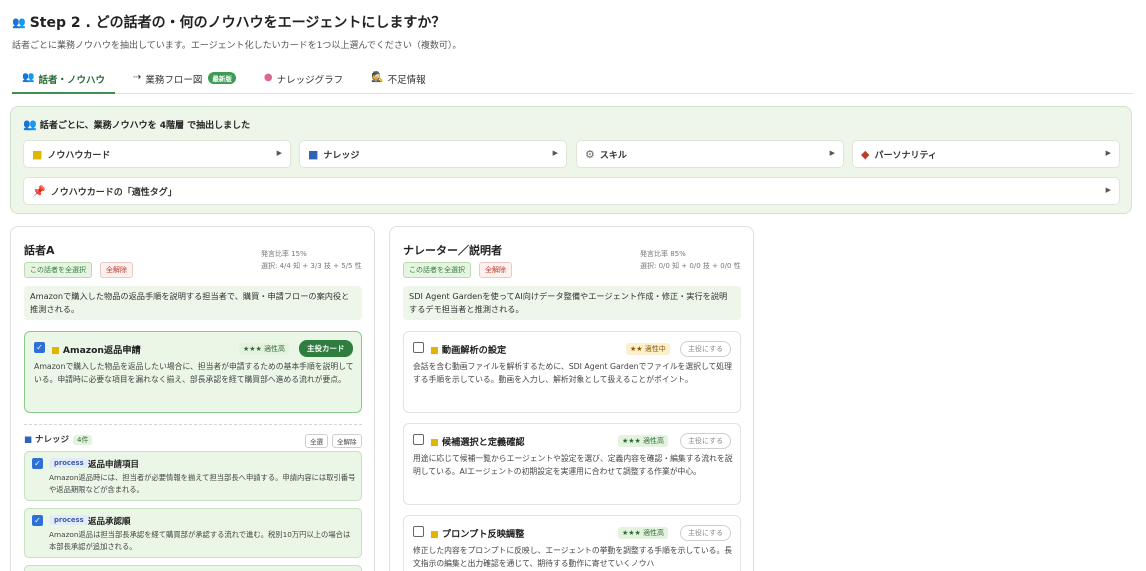 The image size is (1146, 571). What do you see at coordinates (572, 79) in the screenshot?
I see `tab-bar: 👥 話者・ノウハウ ⇢ 業務フロー図 最新版 ● ナレッジグラフ 🕵 不足情報` at bounding box center [572, 79].